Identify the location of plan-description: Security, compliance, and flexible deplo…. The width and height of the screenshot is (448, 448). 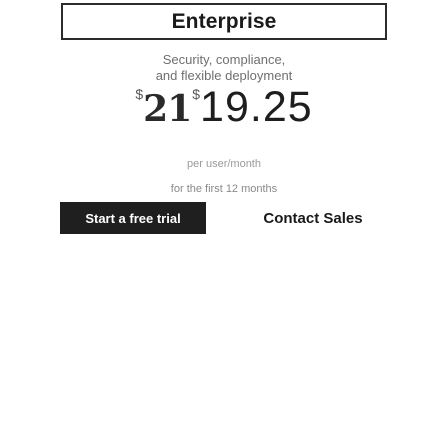
(224, 68).